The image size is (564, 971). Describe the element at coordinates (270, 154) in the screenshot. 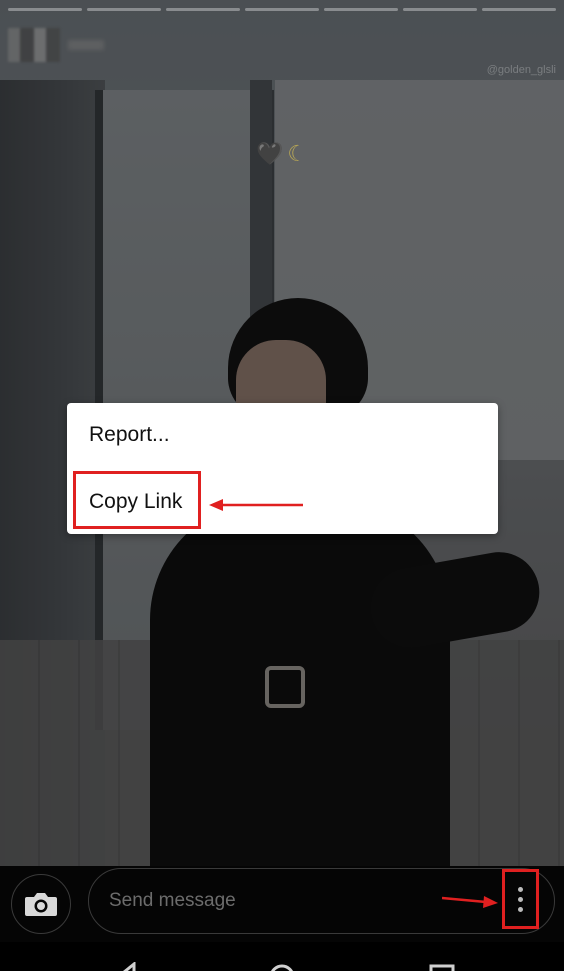

I see `black-heart-icon: 🖤` at that location.